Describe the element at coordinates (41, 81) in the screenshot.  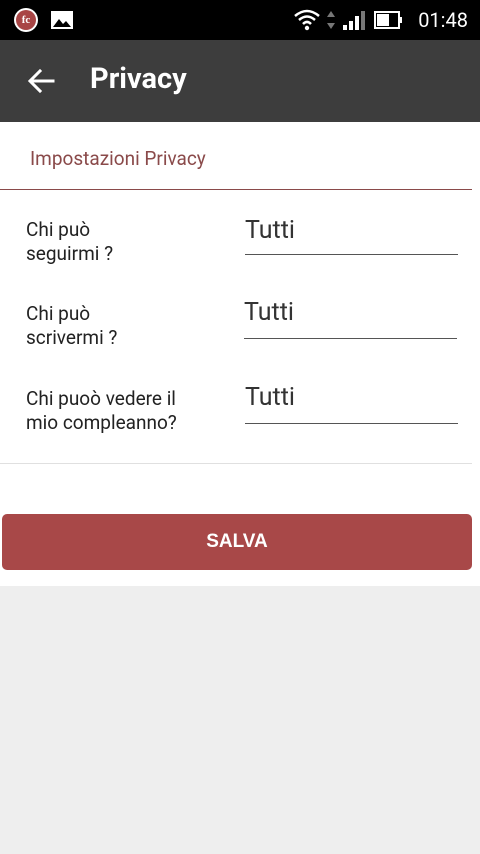
I see `arrow-left-icon` at that location.